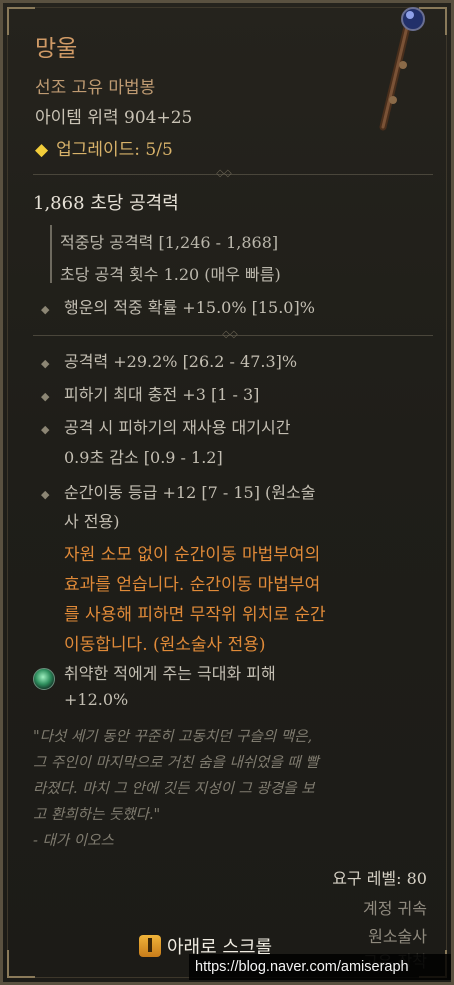 This screenshot has height=985, width=454. What do you see at coordinates (92, 521) in the screenshot?
I see `affix-text-cont: 사 전용)` at bounding box center [92, 521].